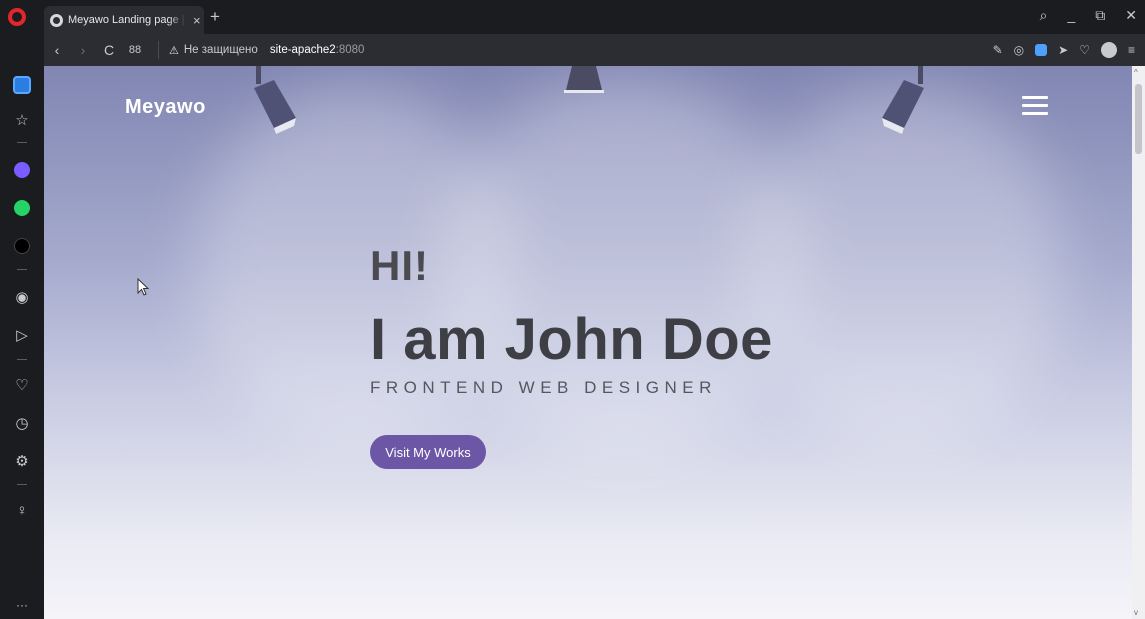 The height and width of the screenshot is (619, 1145). I want to click on hamburger-menu-icon, so click(1035, 106).